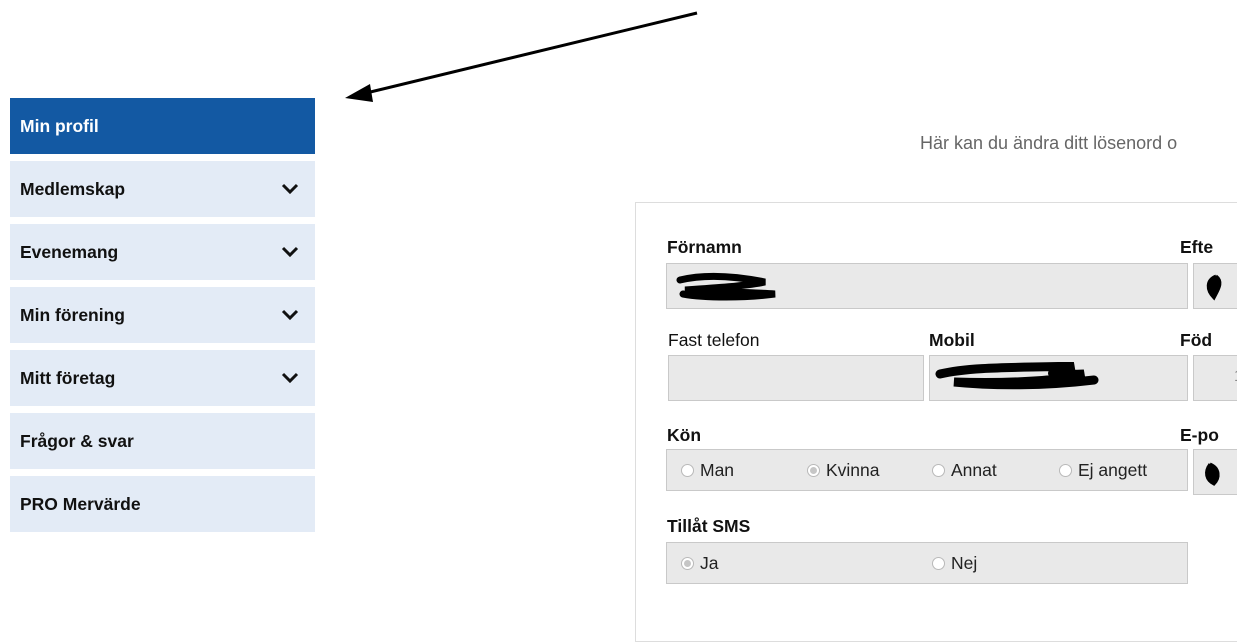 This screenshot has height=642, width=1237. I want to click on kon-label: Kön, so click(684, 435).